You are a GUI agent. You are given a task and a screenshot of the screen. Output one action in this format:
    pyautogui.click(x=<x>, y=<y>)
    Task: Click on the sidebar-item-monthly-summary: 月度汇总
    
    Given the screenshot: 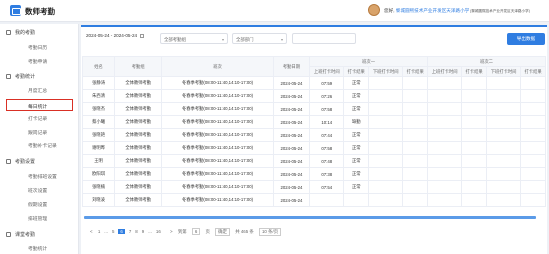 What is the action you would take?
    pyautogui.click(x=37, y=90)
    